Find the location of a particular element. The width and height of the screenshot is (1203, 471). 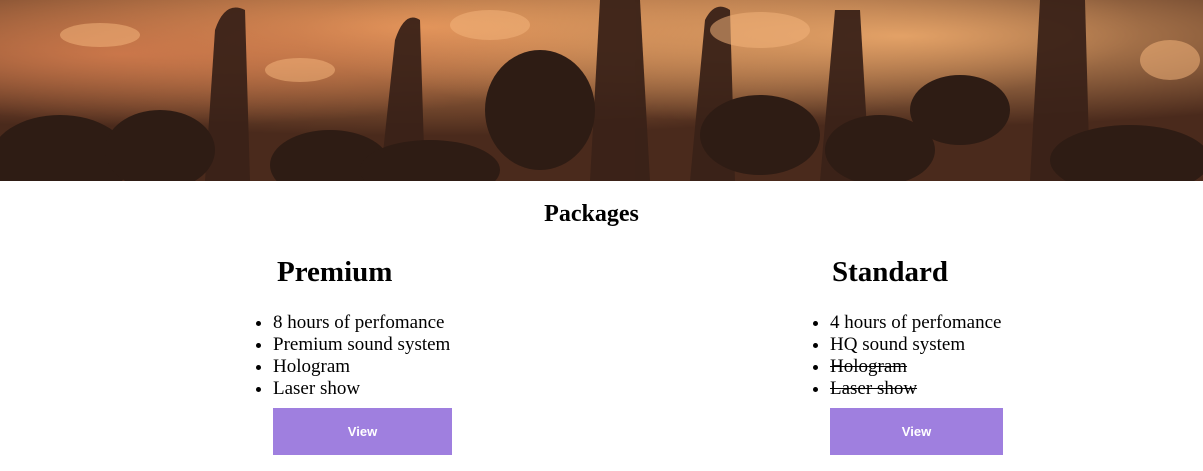

packages-heading: Packages is located at coordinates (591, 214).